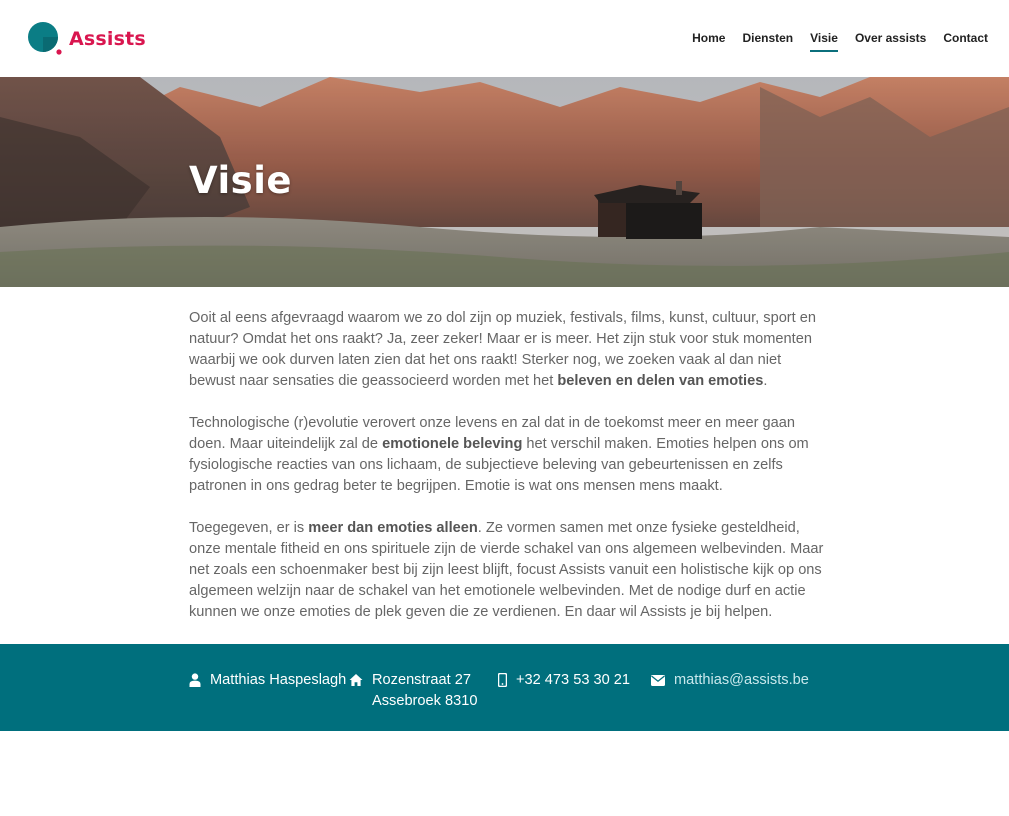 Image resolution: width=1009 pixels, height=816 pixels. Describe the element at coordinates (502, 680) in the screenshot. I see `mobile-phone-icon` at that location.